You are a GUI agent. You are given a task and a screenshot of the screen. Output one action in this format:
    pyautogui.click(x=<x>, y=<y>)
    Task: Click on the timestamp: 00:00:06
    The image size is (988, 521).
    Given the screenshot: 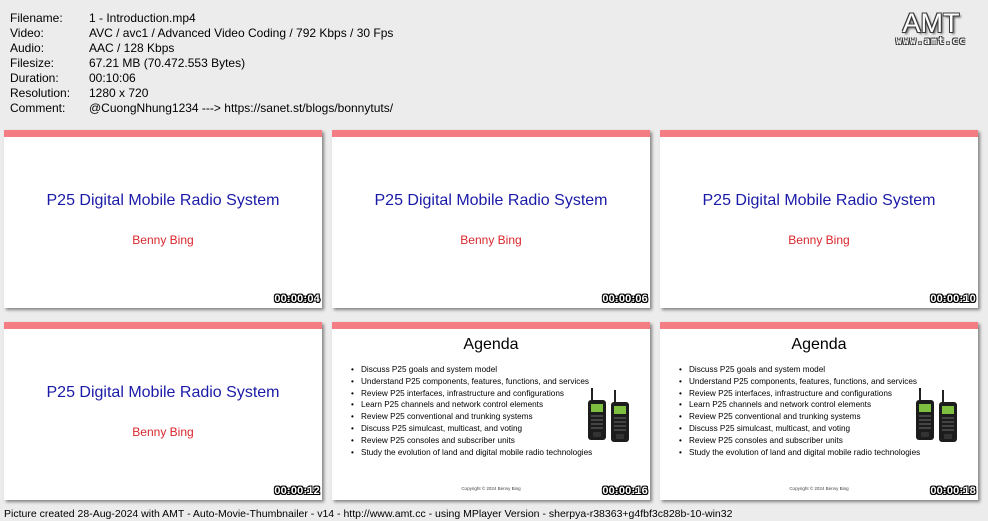 What is the action you would take?
    pyautogui.click(x=625, y=299)
    